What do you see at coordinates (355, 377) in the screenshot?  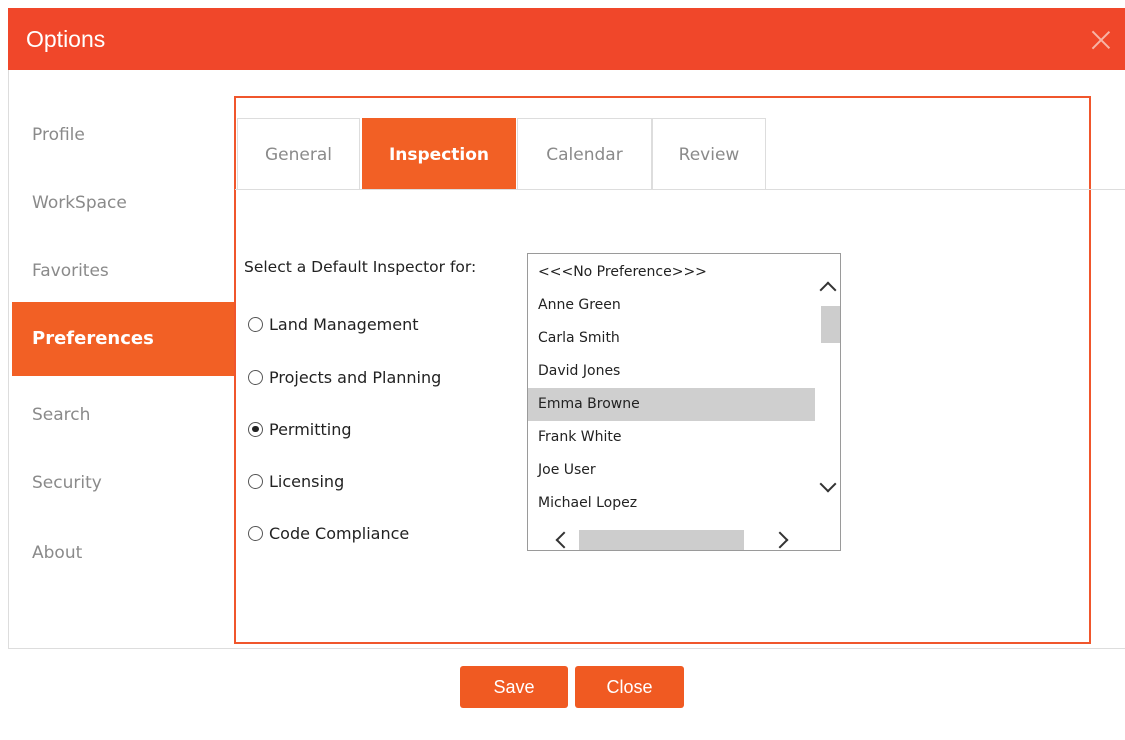 I see `radio-label: Projects and Planning` at bounding box center [355, 377].